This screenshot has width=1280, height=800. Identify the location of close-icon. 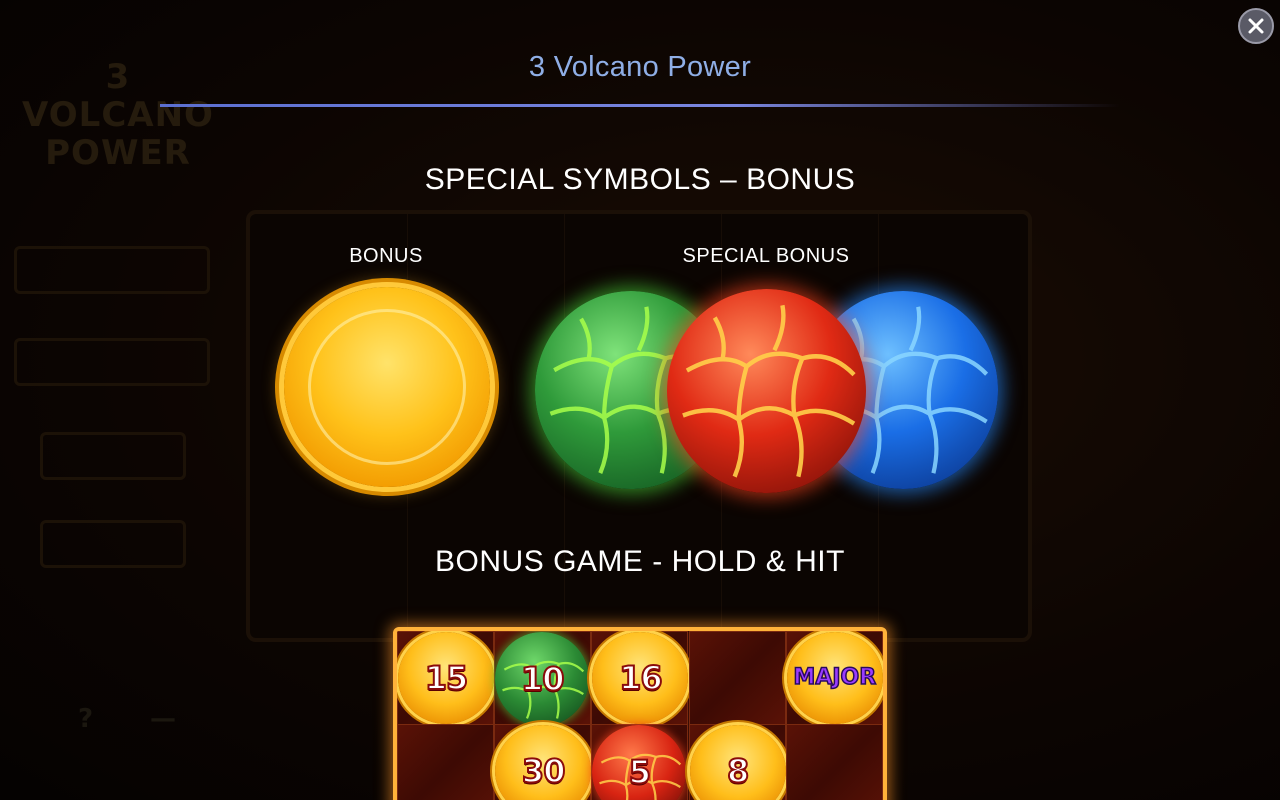
(1256, 26).